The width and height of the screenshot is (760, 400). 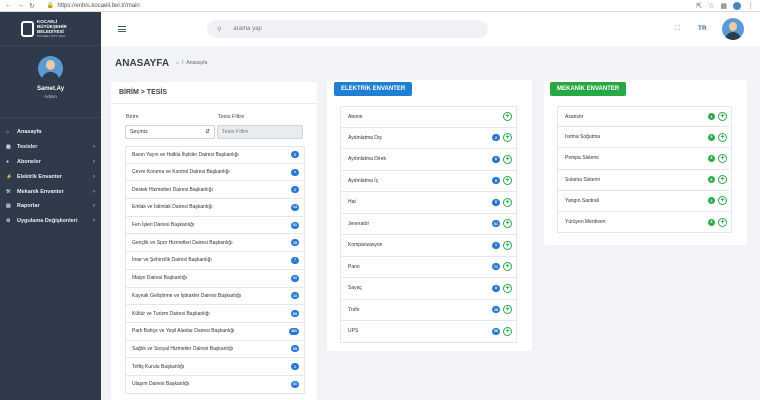 I want to click on address-bar: 🔒 https://enbis.kocaeli.bel.tr/main, so click(x=93, y=6).